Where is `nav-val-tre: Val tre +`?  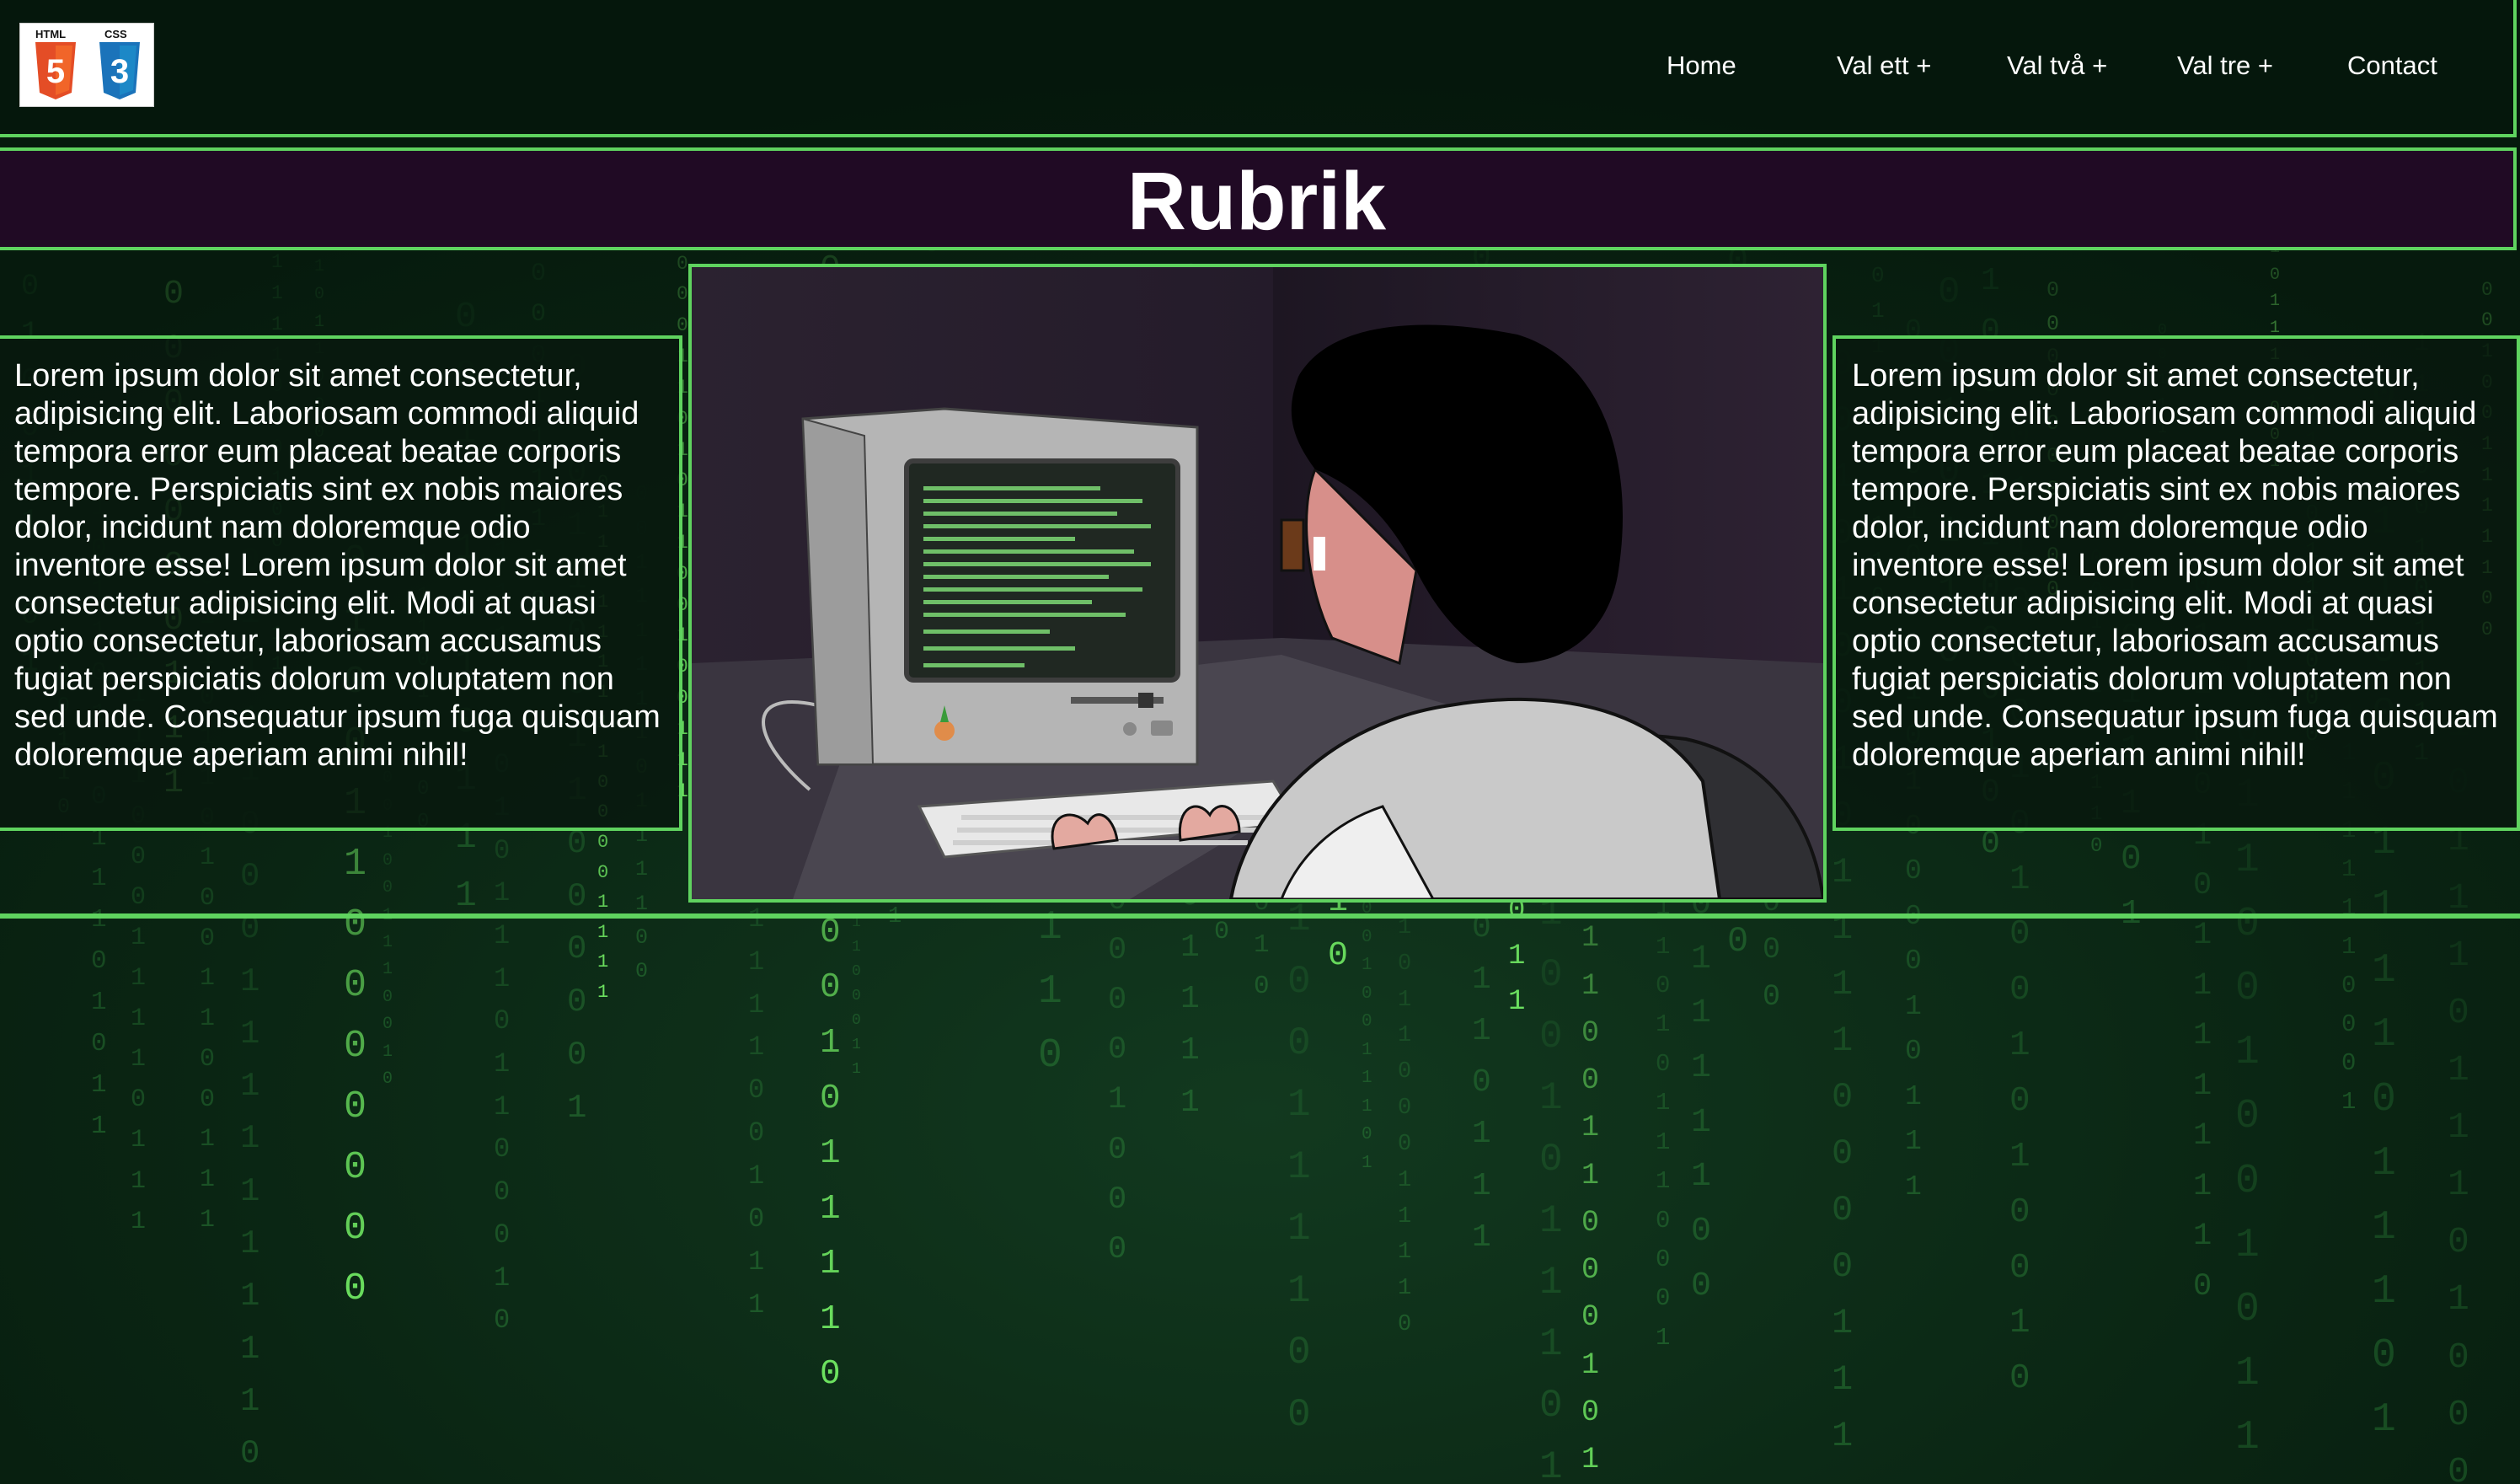 nav-val-tre: Val tre + is located at coordinates (2225, 66).